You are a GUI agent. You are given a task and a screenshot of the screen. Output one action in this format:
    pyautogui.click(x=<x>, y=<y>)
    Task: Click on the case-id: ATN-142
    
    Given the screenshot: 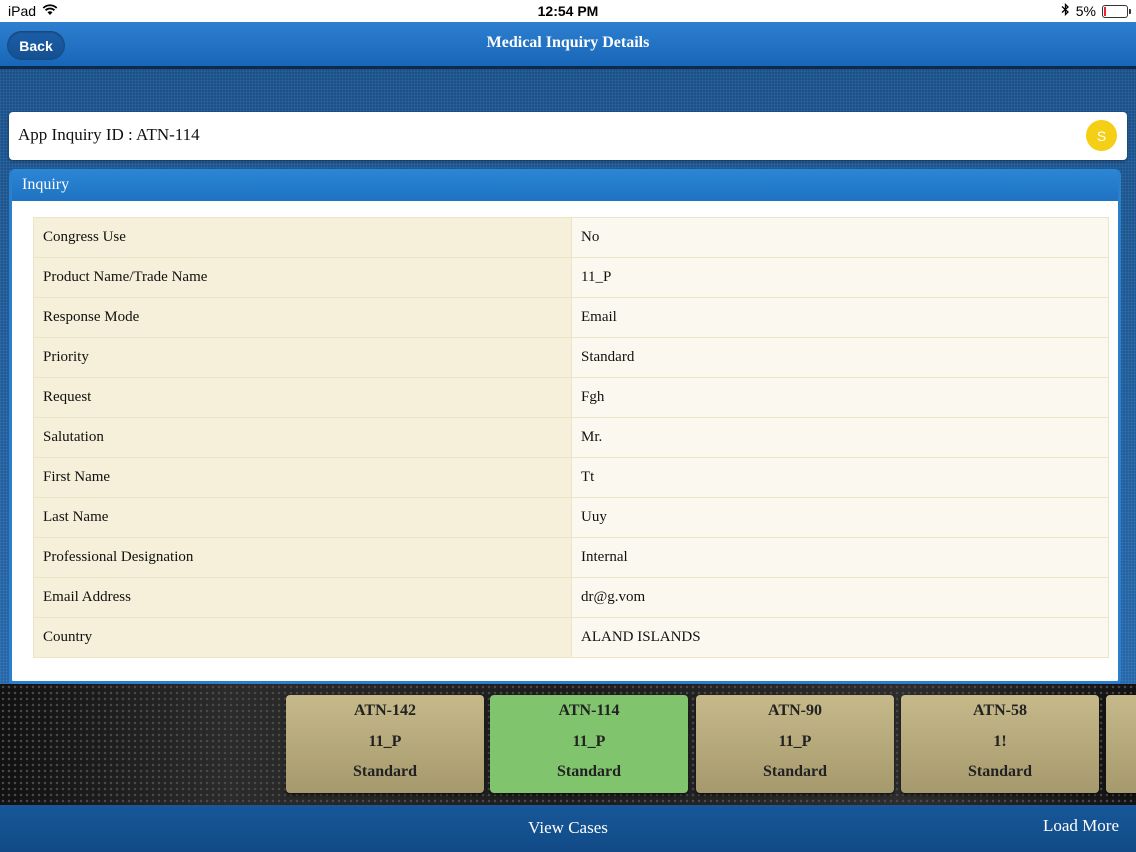 What is the action you would take?
    pyautogui.click(x=385, y=710)
    